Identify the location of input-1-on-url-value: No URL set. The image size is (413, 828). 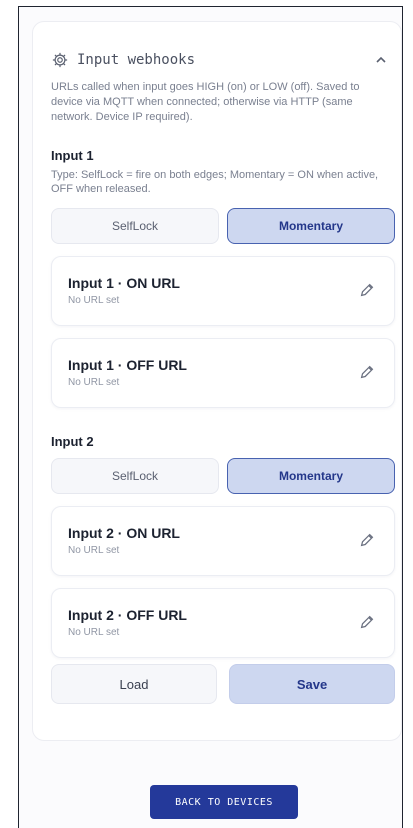
(94, 300).